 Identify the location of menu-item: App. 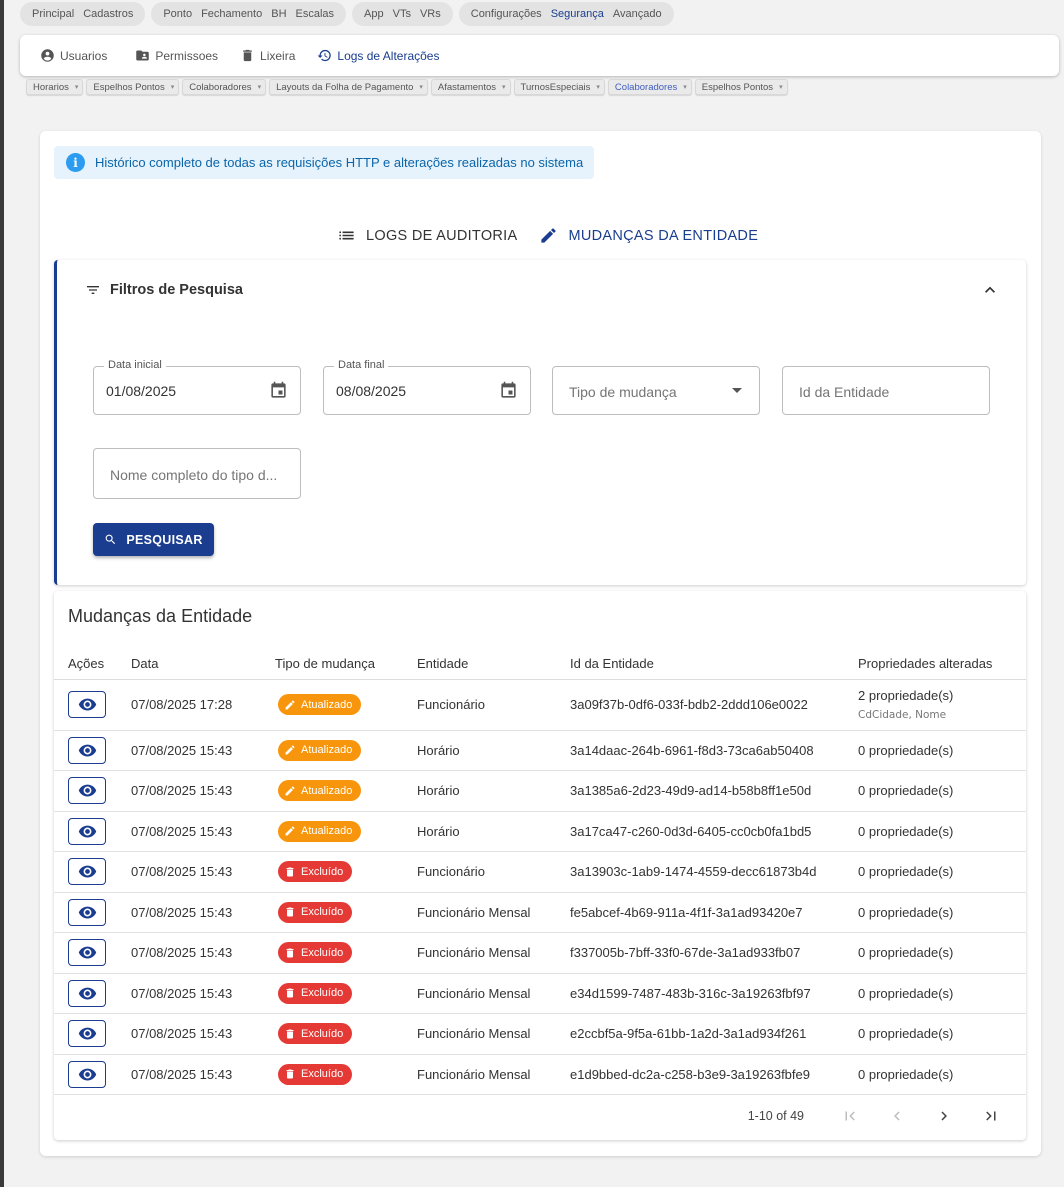
(374, 14).